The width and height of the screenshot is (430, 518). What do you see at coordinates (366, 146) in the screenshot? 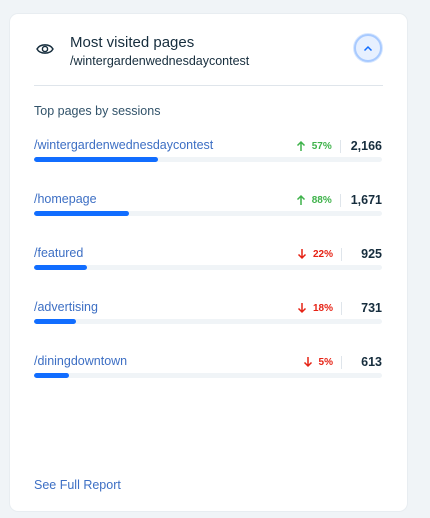
I see `session-count: 2,166` at bounding box center [366, 146].